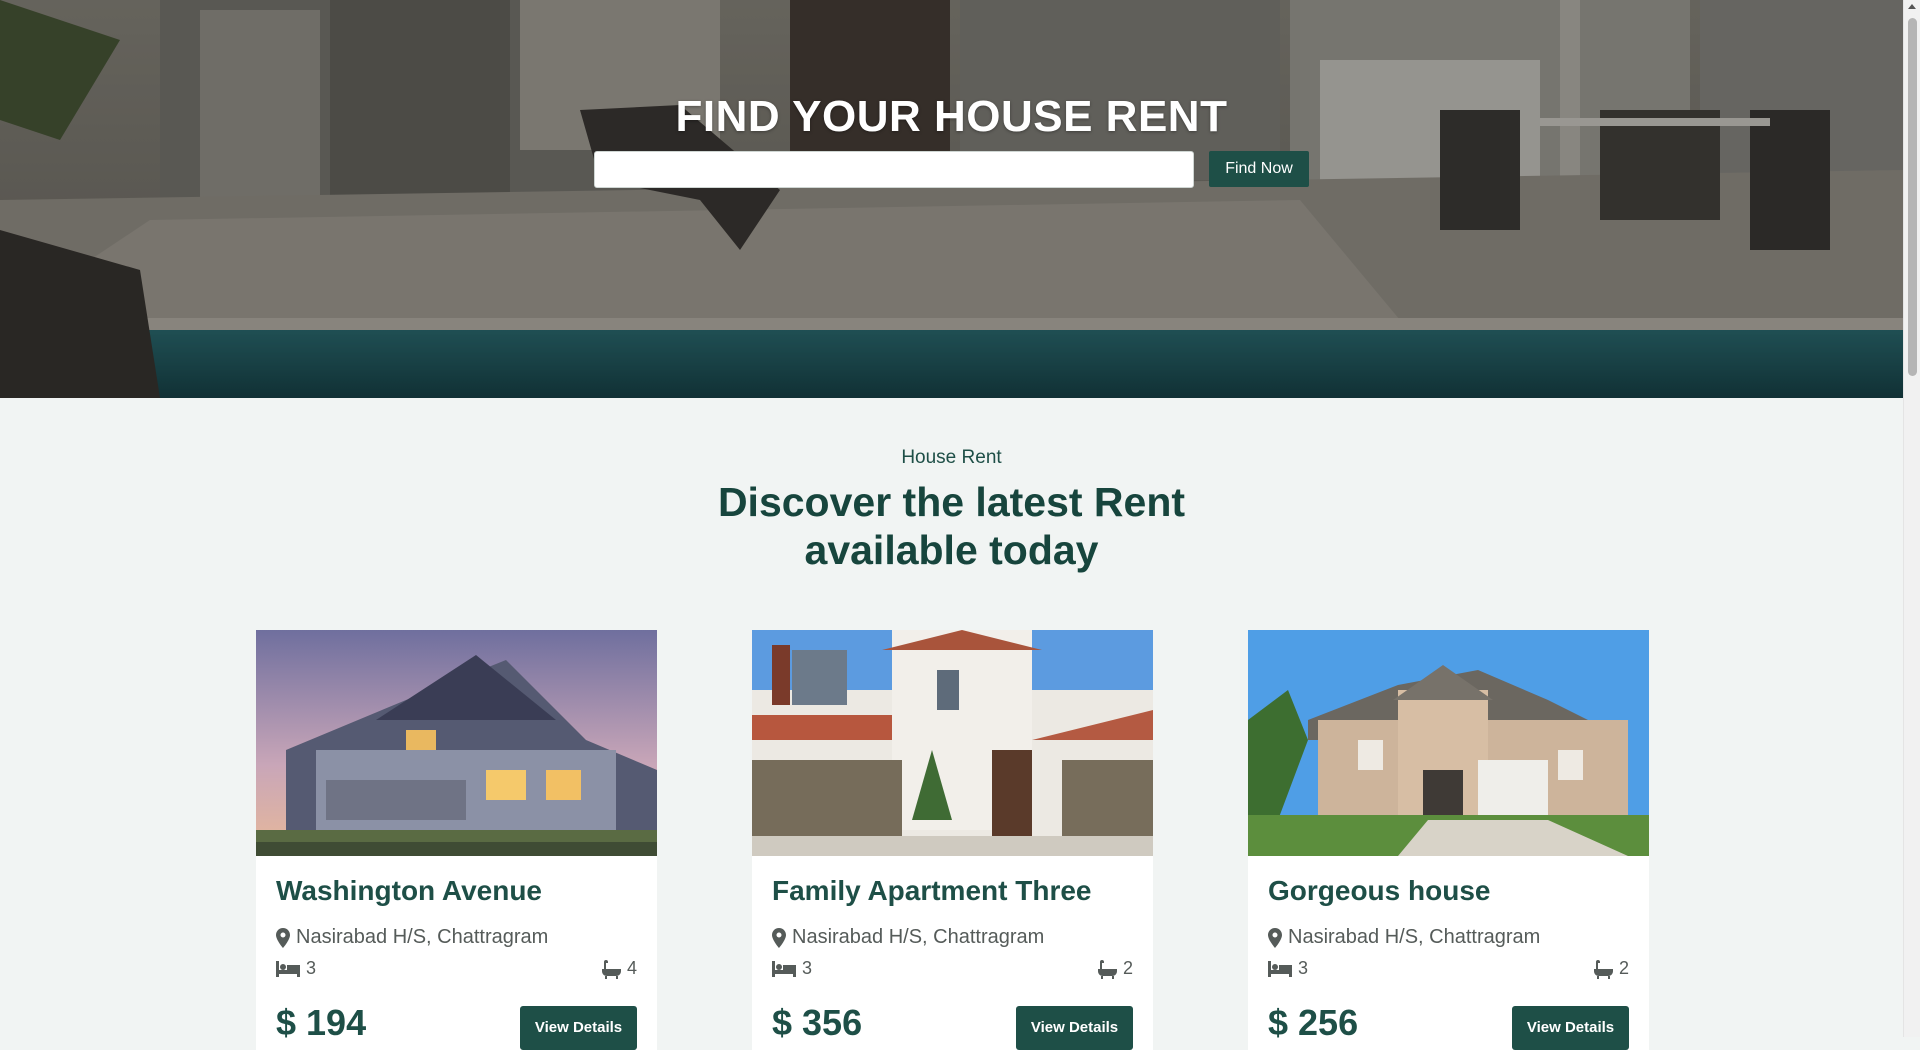 The height and width of the screenshot is (1050, 1920). I want to click on baths-value: 4, so click(631, 968).